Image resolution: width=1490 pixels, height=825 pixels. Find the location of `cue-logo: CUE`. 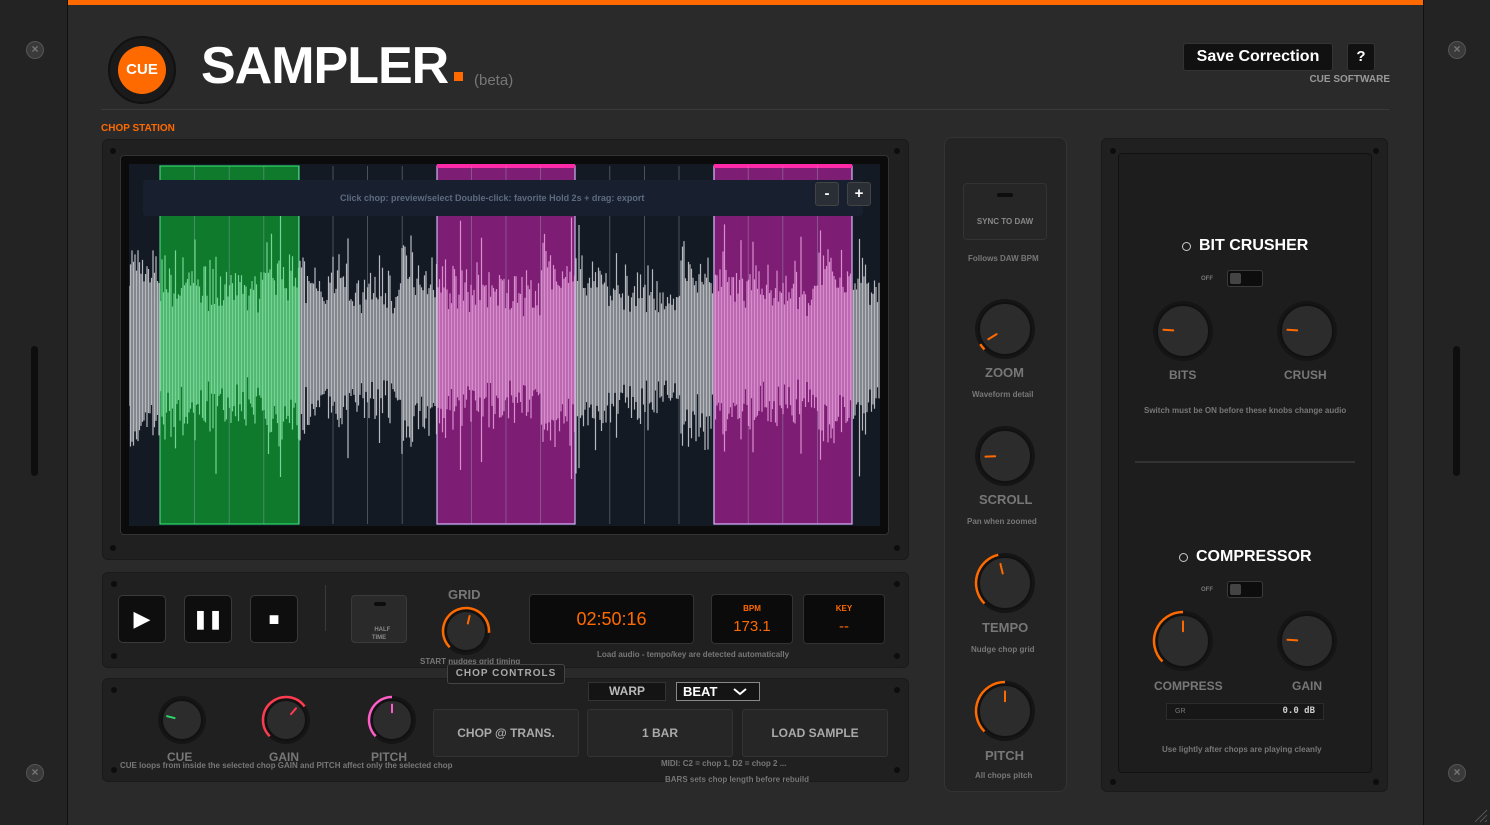

cue-logo: CUE is located at coordinates (142, 70).